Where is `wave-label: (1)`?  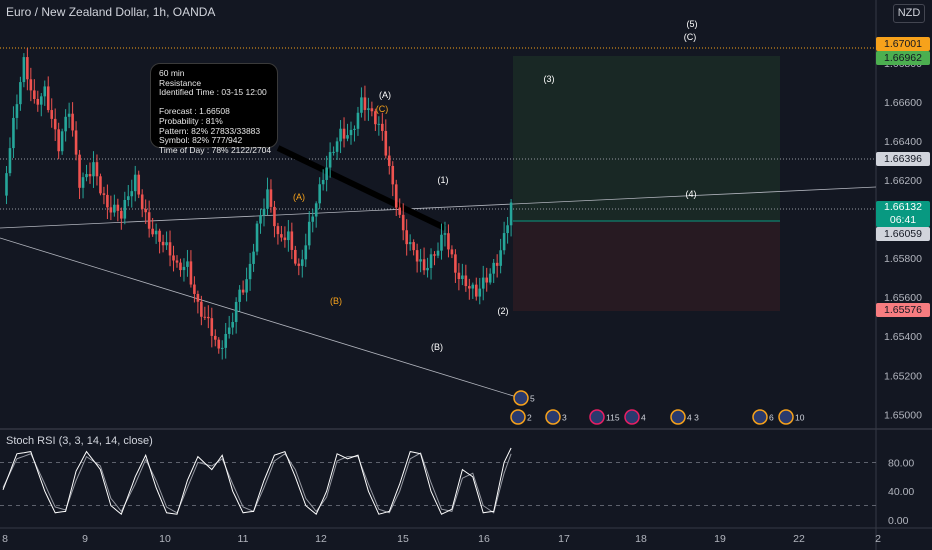
wave-label: (1) is located at coordinates (443, 180).